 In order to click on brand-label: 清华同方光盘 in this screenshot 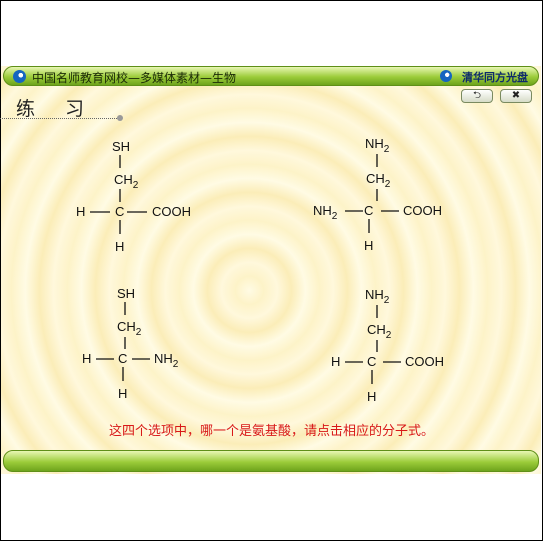, I will do `click(495, 77)`.